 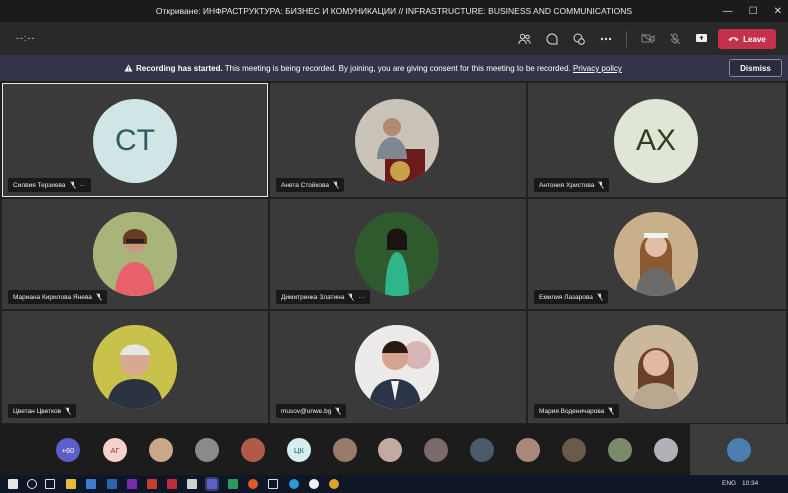 I want to click on participant-label: musov@unwe.bg, so click(x=311, y=411).